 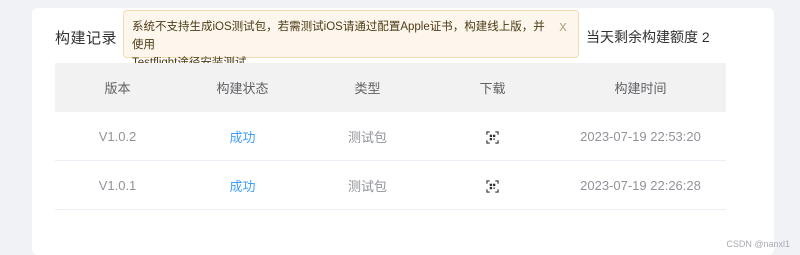 What do you see at coordinates (563, 26) in the screenshot?
I see `close-icon: x` at bounding box center [563, 26].